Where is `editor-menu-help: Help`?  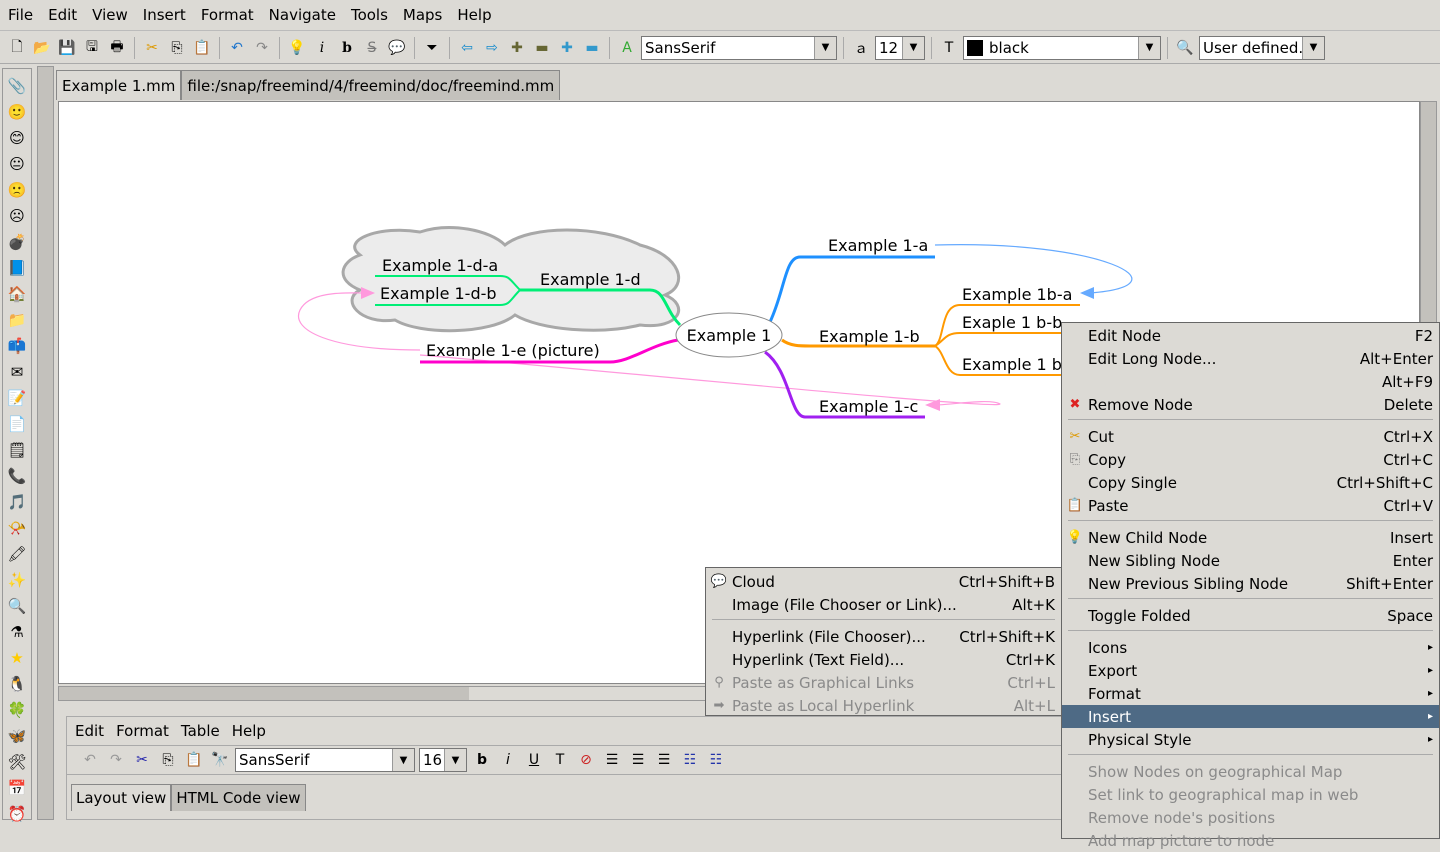 editor-menu-help: Help is located at coordinates (249, 731).